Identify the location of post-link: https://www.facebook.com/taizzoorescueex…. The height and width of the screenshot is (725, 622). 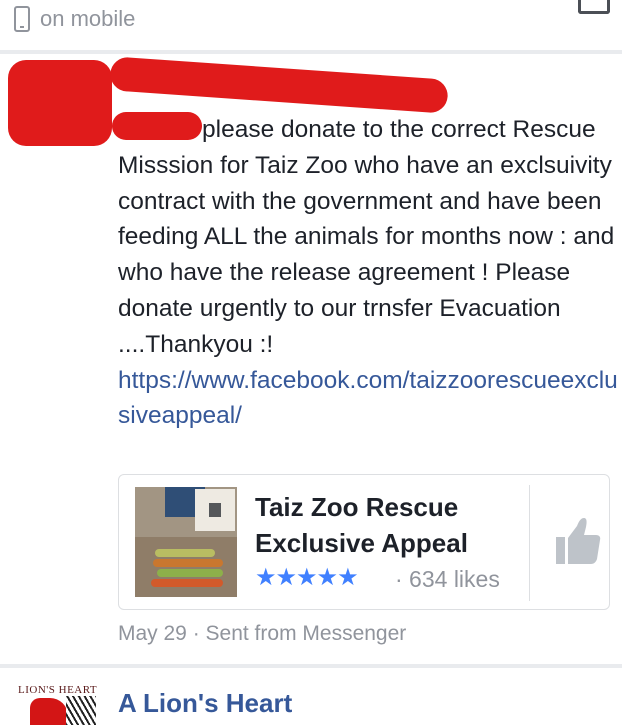
(368, 398).